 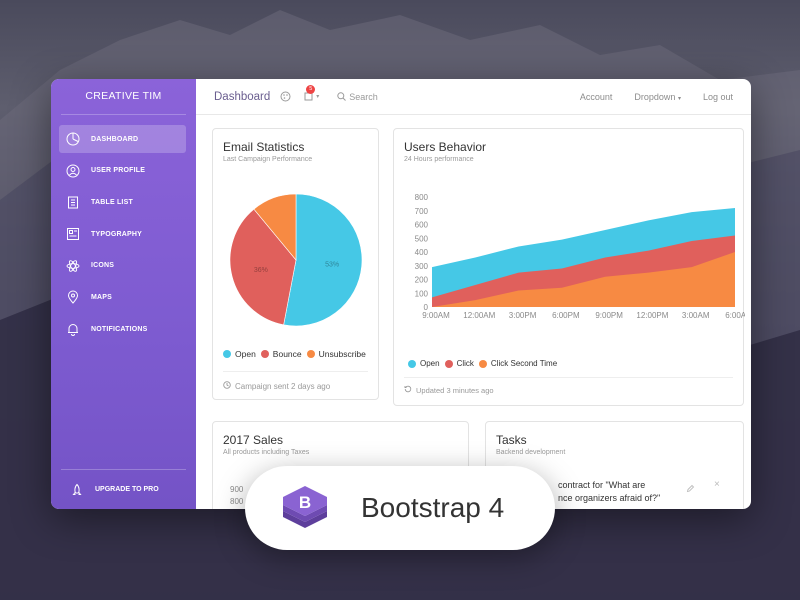 What do you see at coordinates (465, 363) in the screenshot?
I see `legend-label: Click` at bounding box center [465, 363].